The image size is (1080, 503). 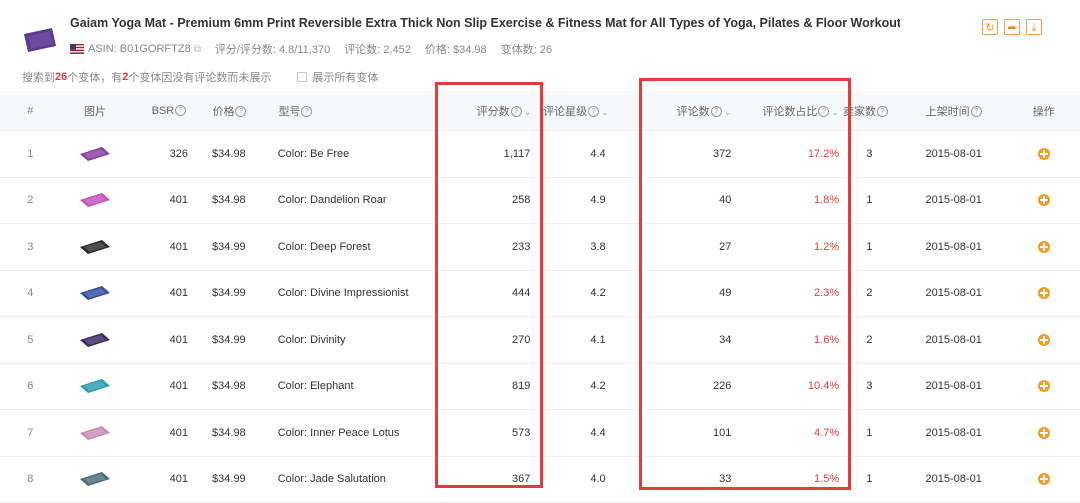 I want to click on share-icon: ➦, so click(x=1012, y=27).